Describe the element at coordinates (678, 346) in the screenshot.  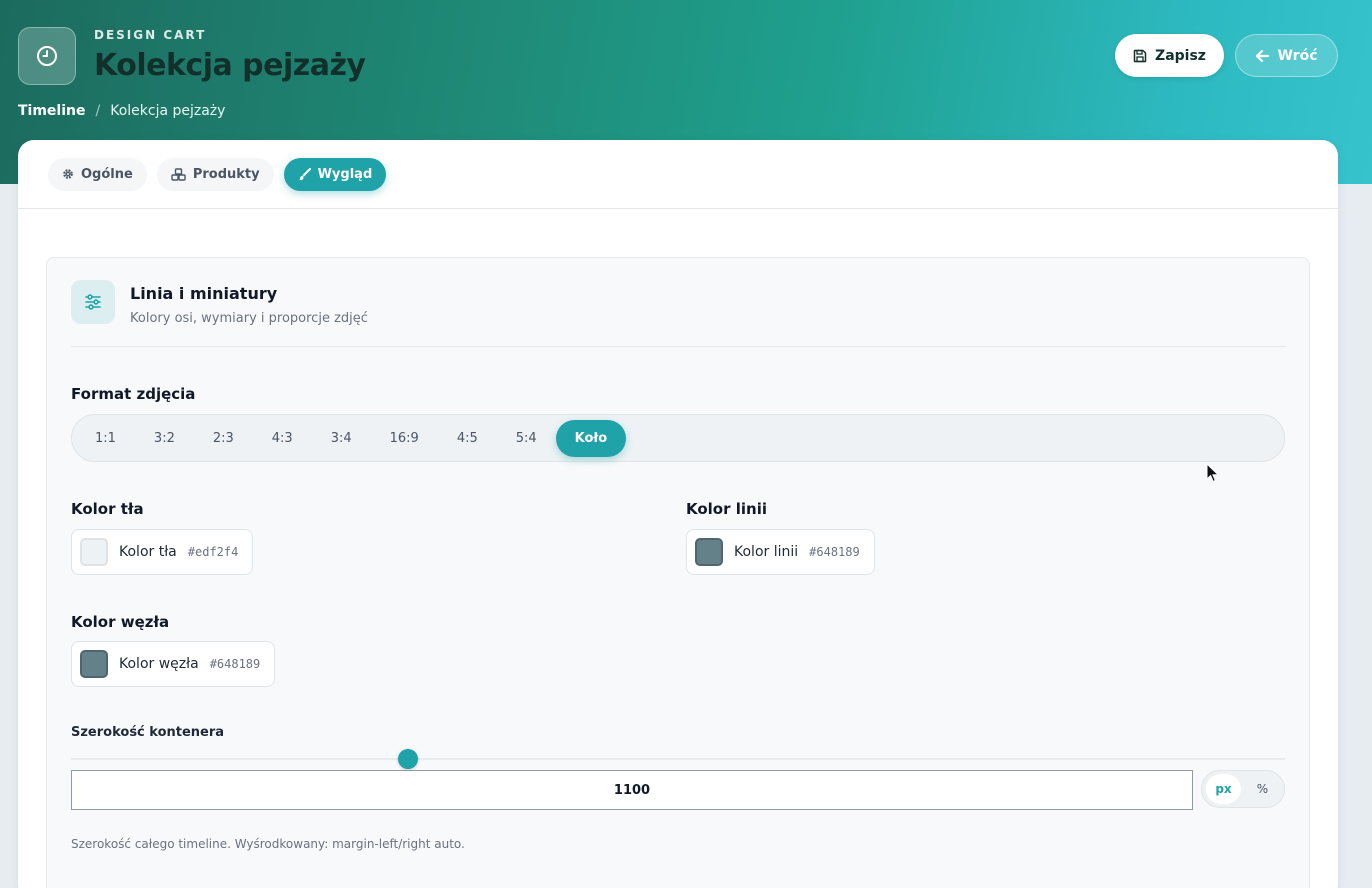
I see `section-divider` at that location.